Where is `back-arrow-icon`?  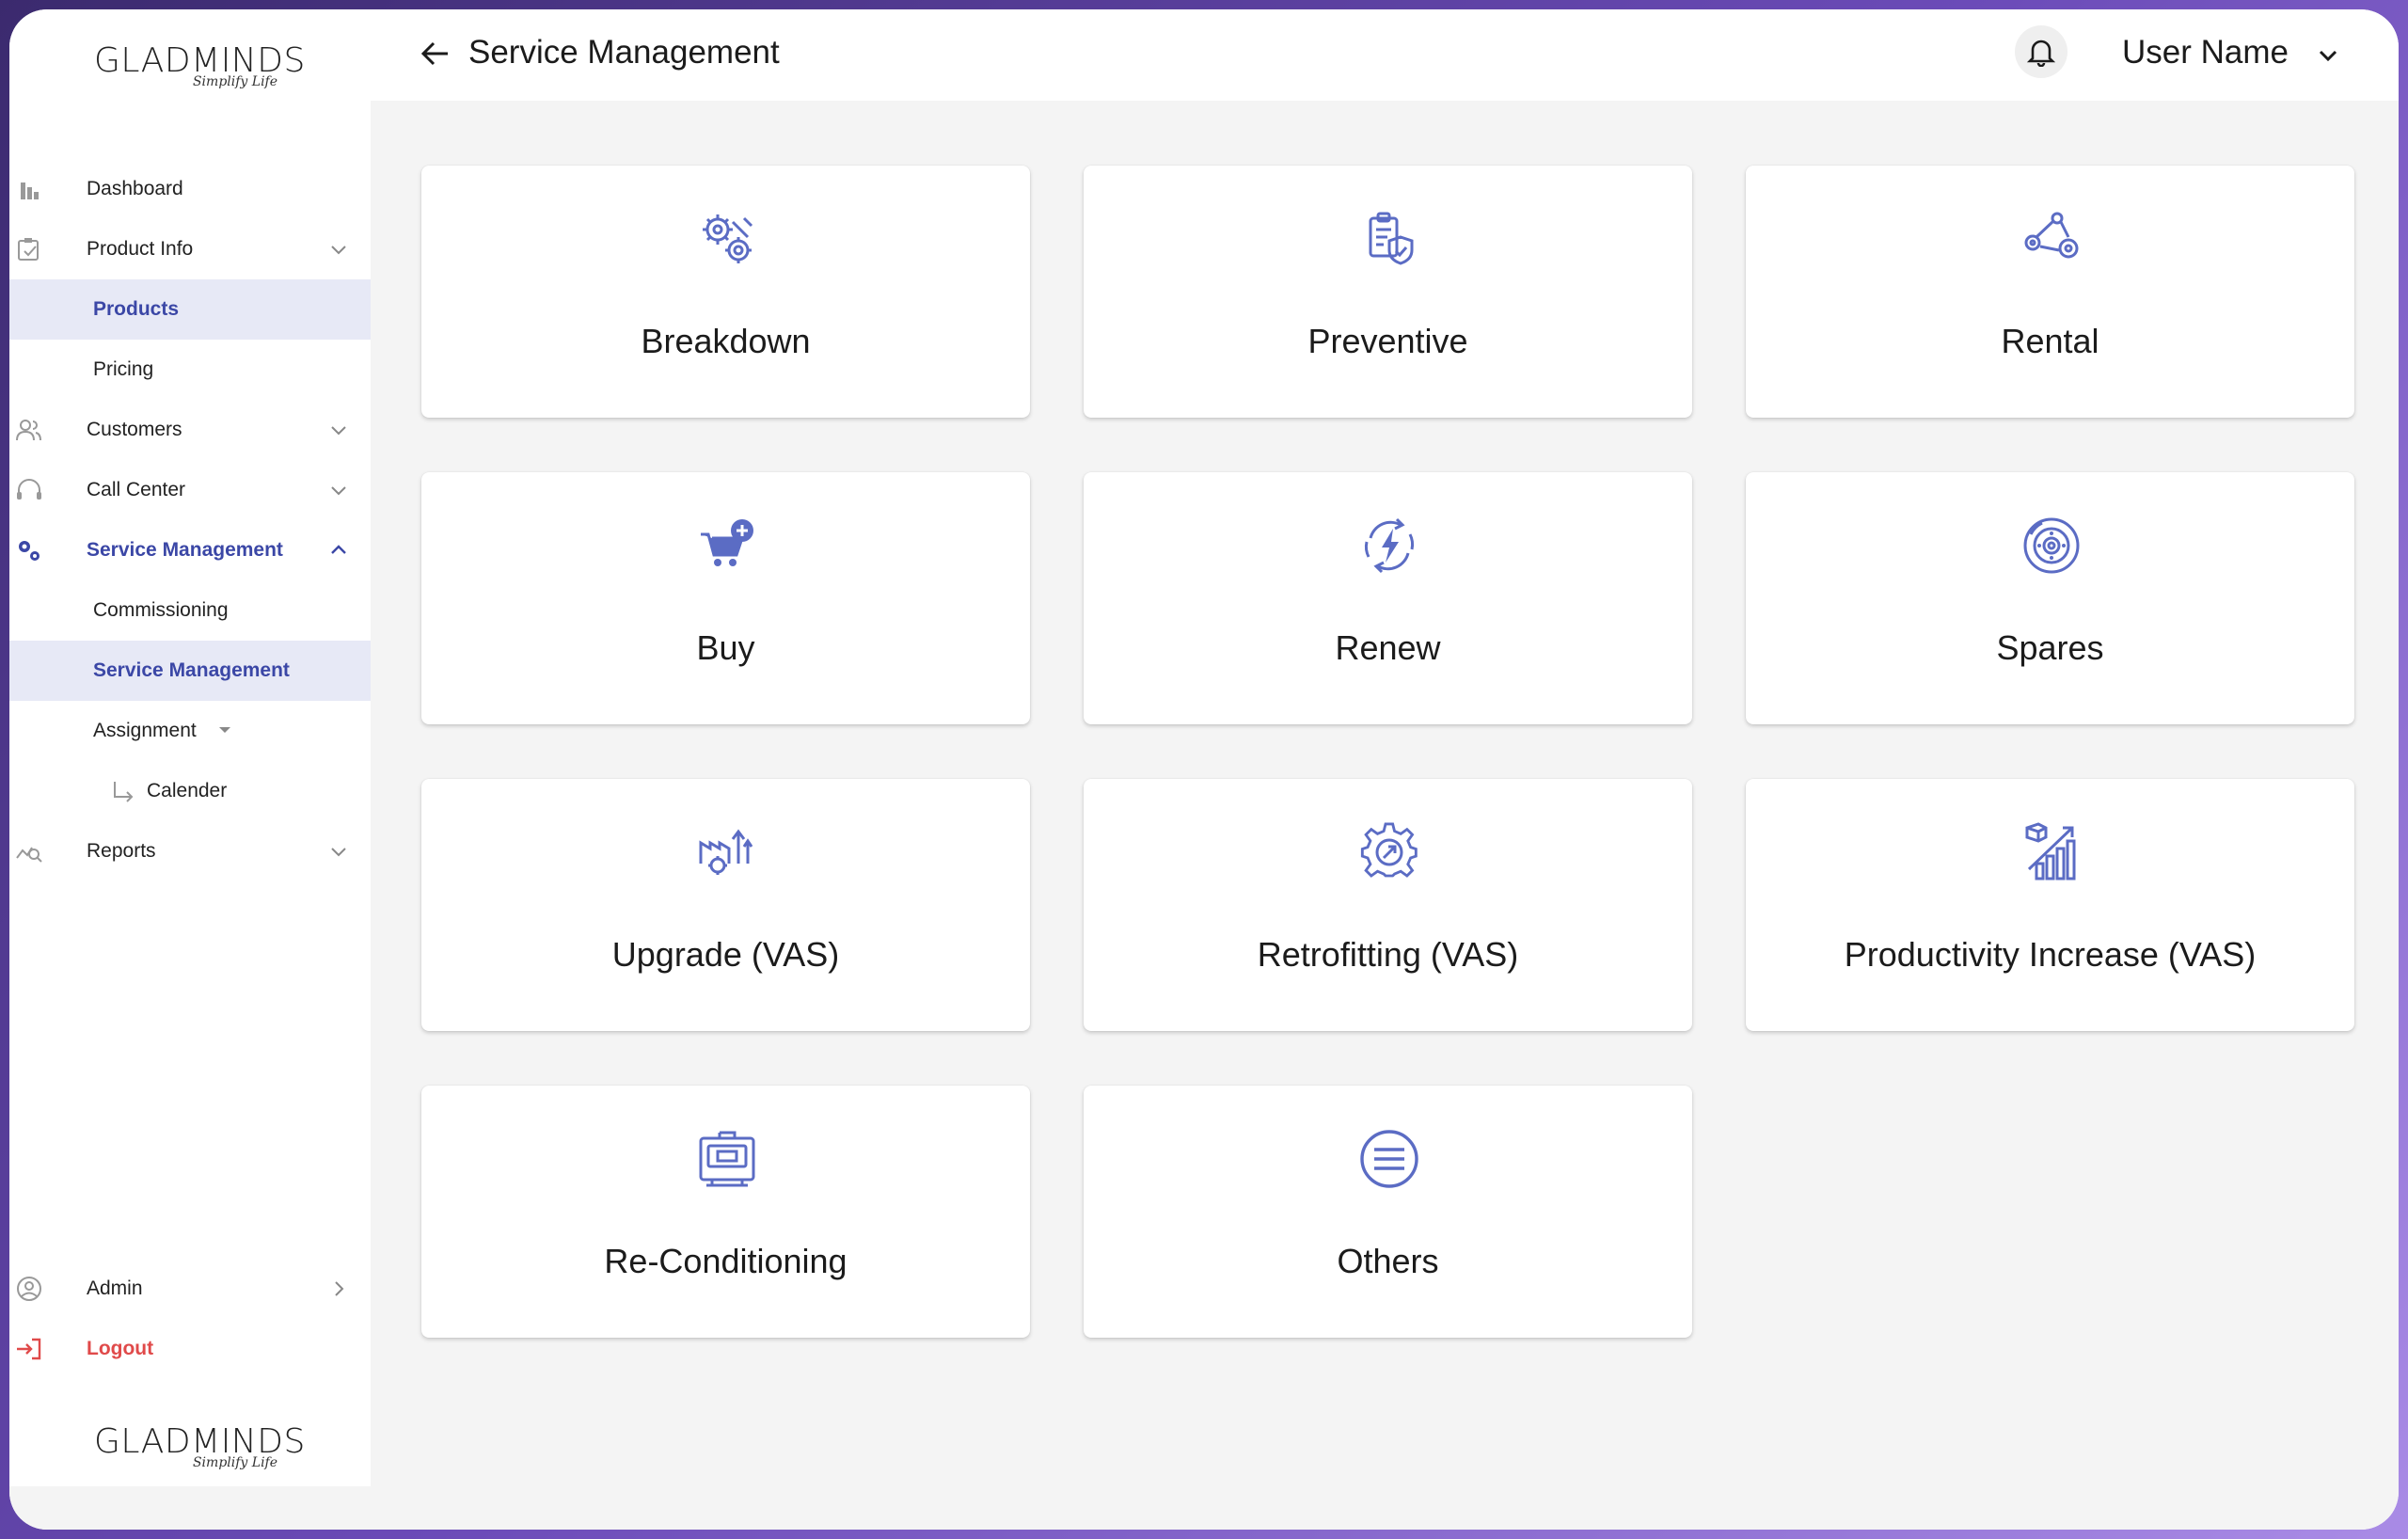 back-arrow-icon is located at coordinates (436, 54).